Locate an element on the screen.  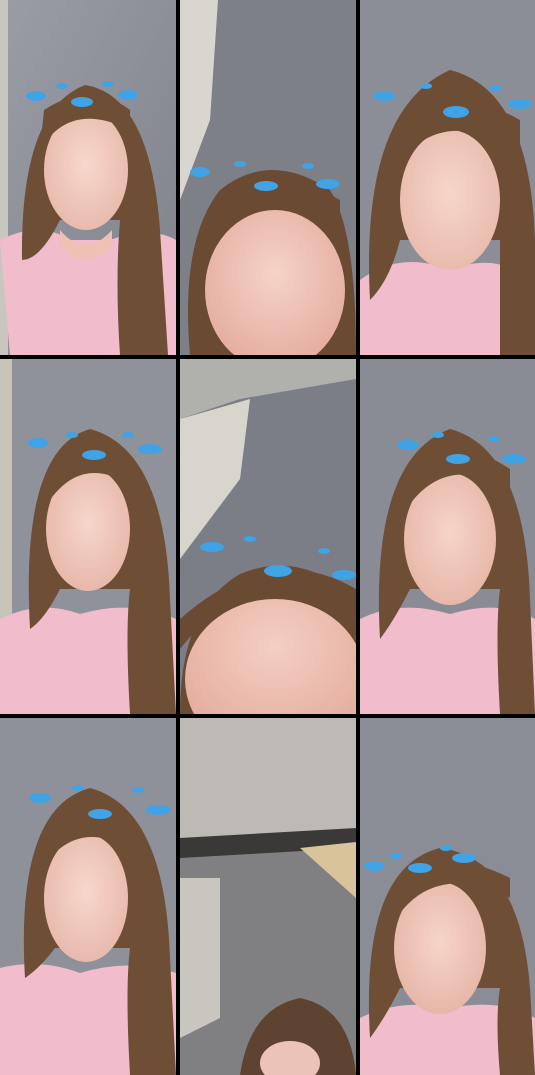
frame-3-image is located at coordinates (447, 177).